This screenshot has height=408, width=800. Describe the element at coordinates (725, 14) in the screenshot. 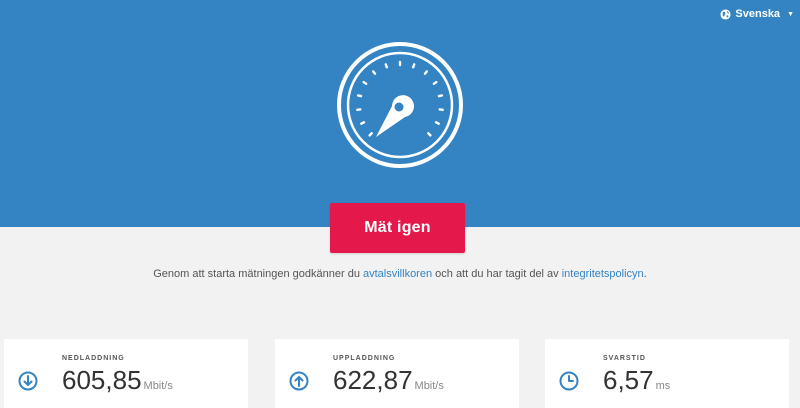

I see `globe-icon` at that location.